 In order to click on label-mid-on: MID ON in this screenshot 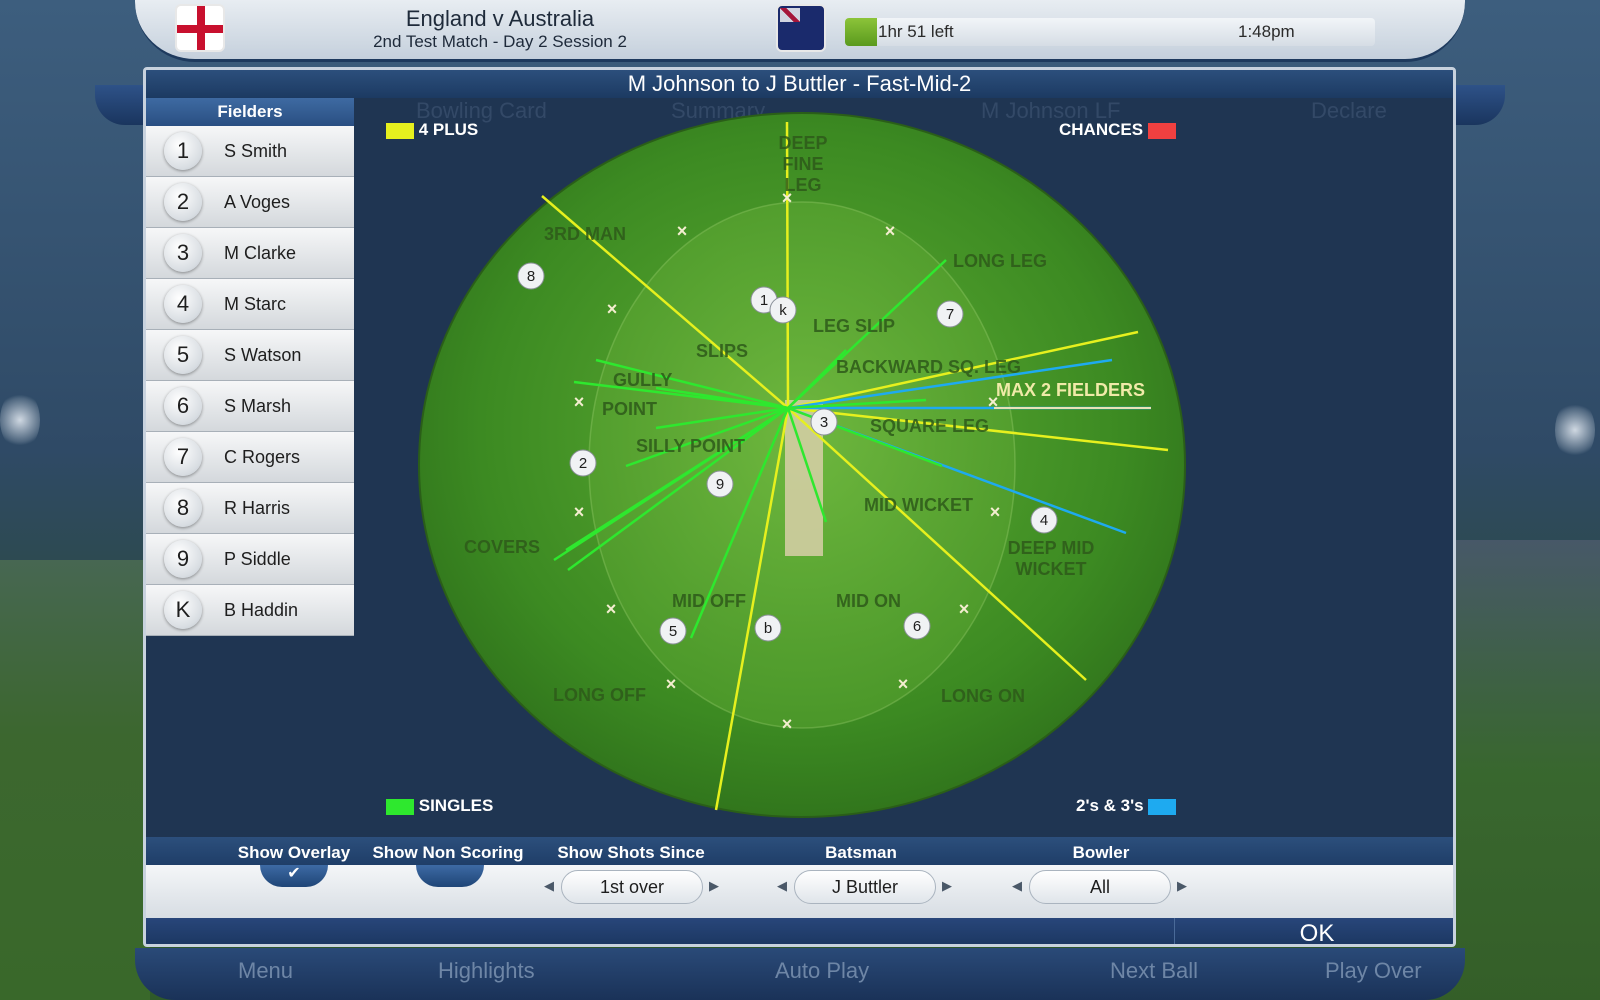, I will do `click(868, 601)`.